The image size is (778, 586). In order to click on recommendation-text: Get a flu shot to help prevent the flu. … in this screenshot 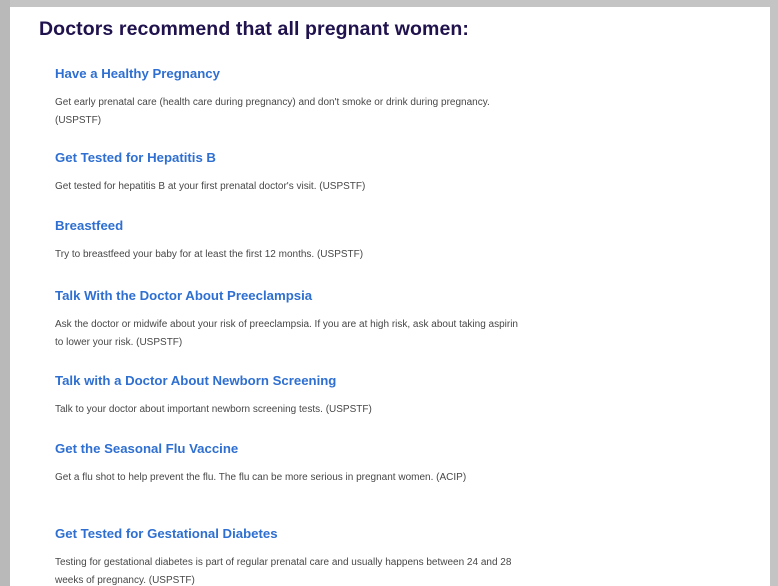, I will do `click(261, 477)`.